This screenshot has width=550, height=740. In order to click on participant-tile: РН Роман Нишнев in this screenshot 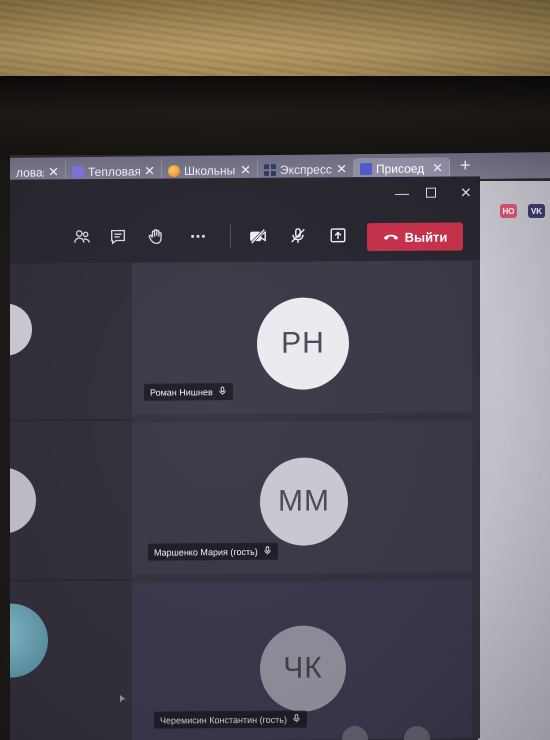, I will do `click(302, 337)`.